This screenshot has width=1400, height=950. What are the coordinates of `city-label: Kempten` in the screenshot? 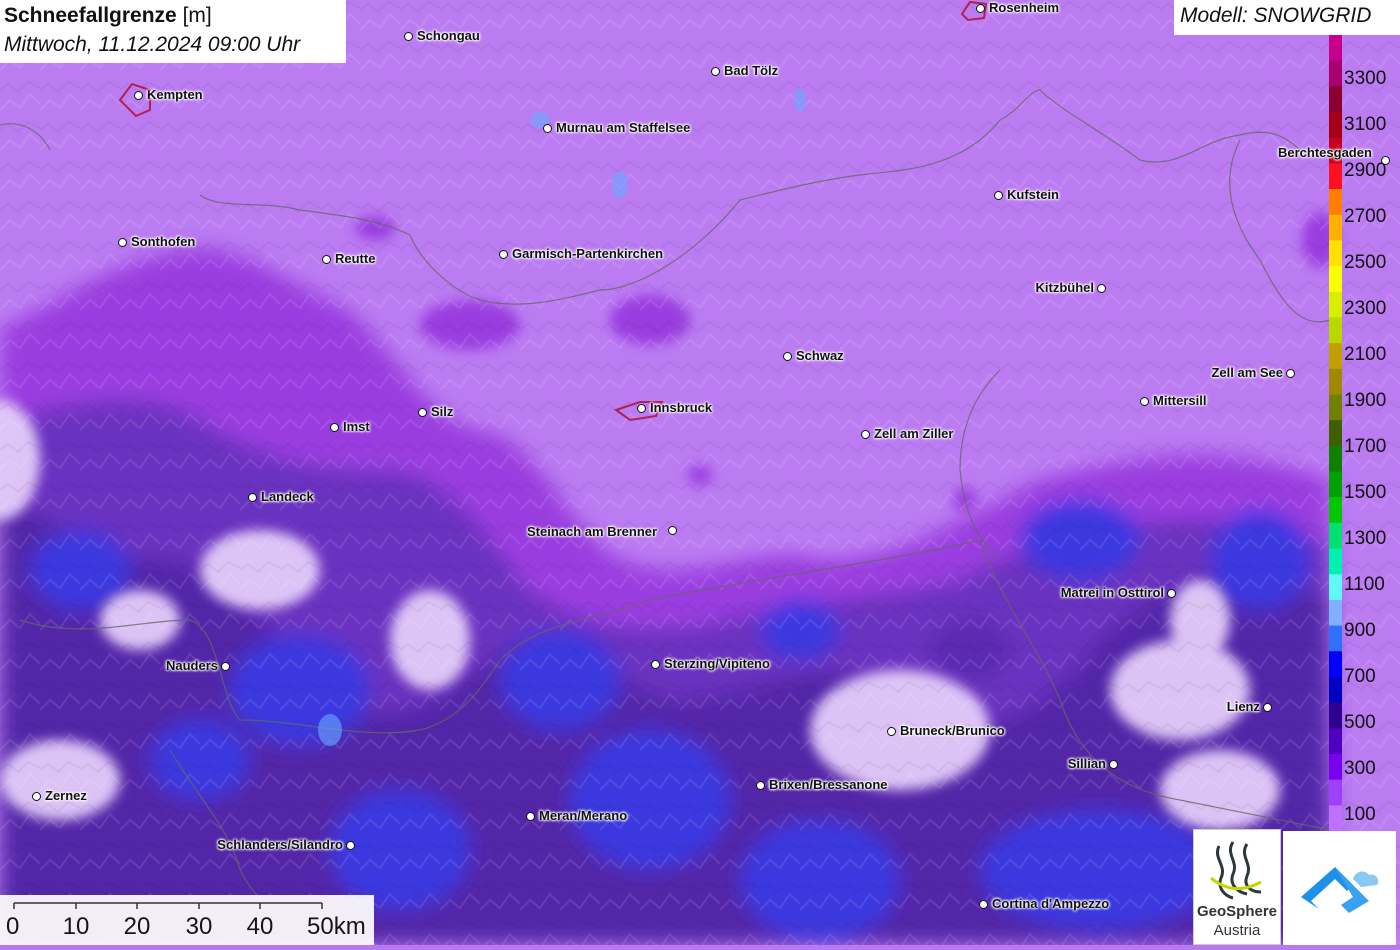 It's located at (175, 94).